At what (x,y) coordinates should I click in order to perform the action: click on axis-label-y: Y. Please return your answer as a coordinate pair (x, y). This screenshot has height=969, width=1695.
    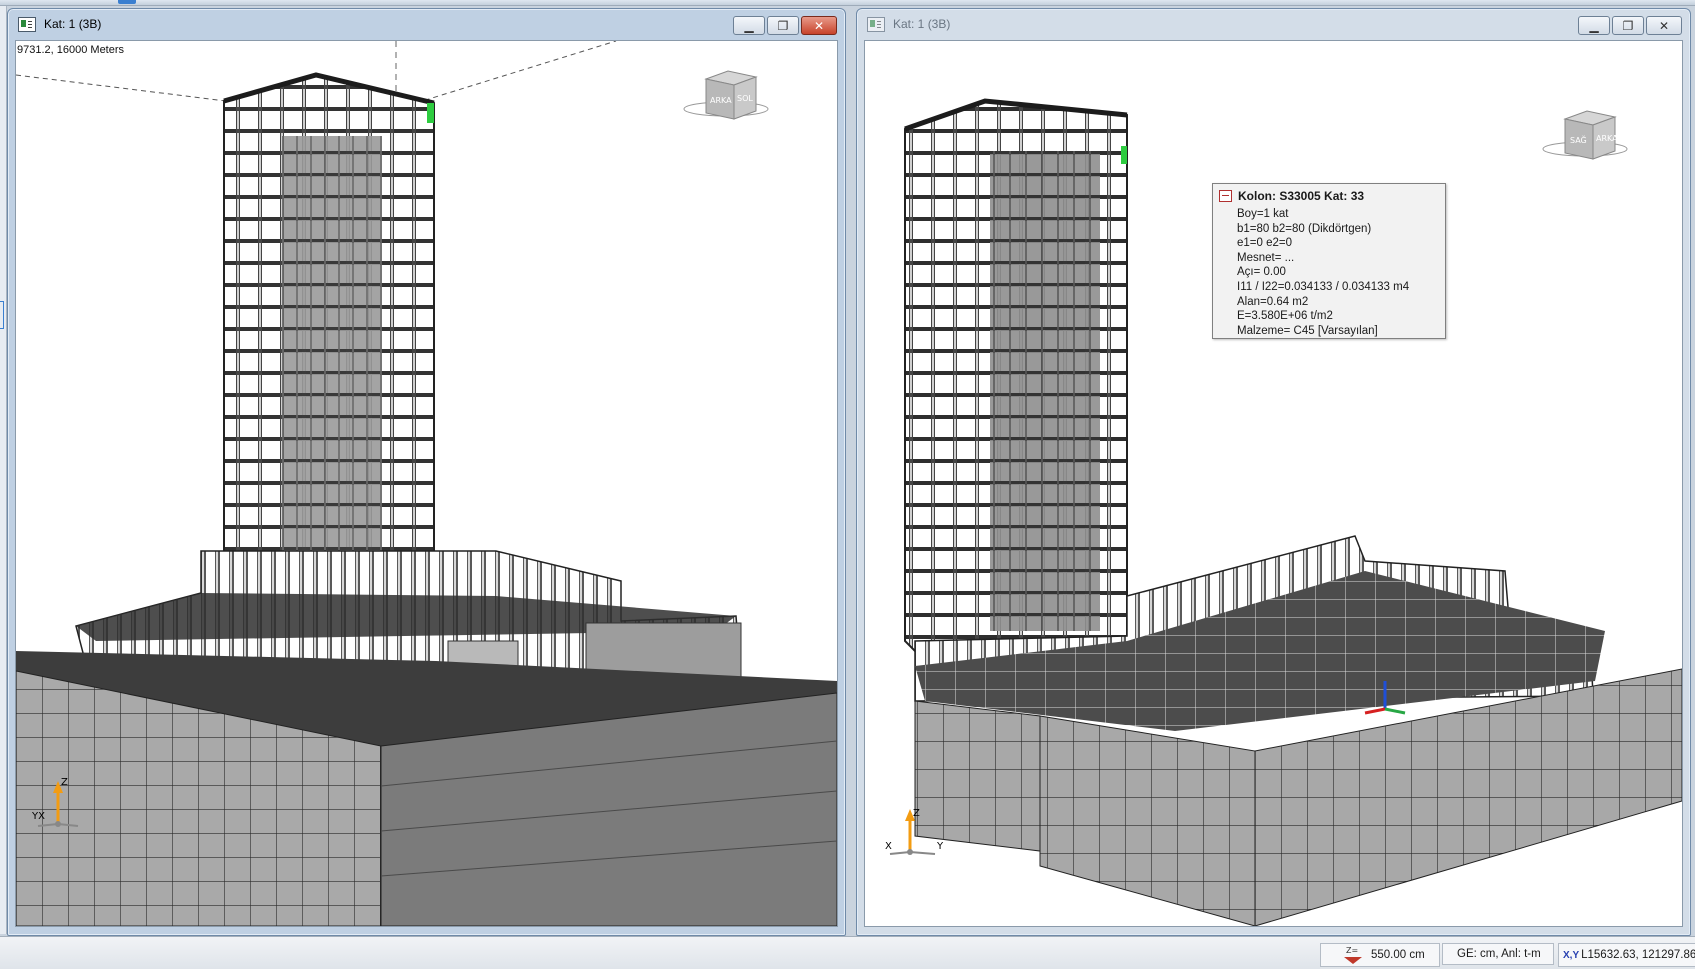
    Looking at the image, I should click on (940, 846).